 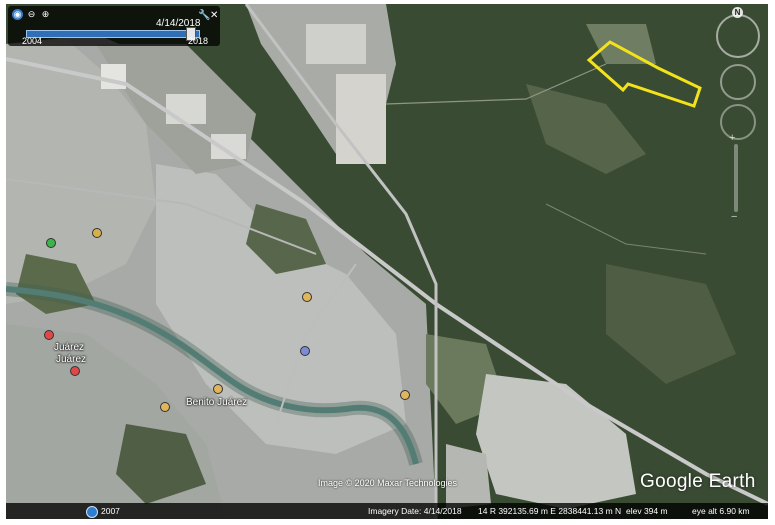 I want to click on compass-ring, so click(x=738, y=36).